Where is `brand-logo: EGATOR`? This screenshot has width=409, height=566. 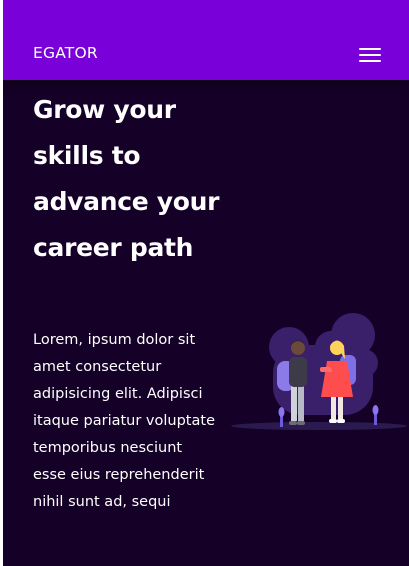 brand-logo: EGATOR is located at coordinates (65, 53).